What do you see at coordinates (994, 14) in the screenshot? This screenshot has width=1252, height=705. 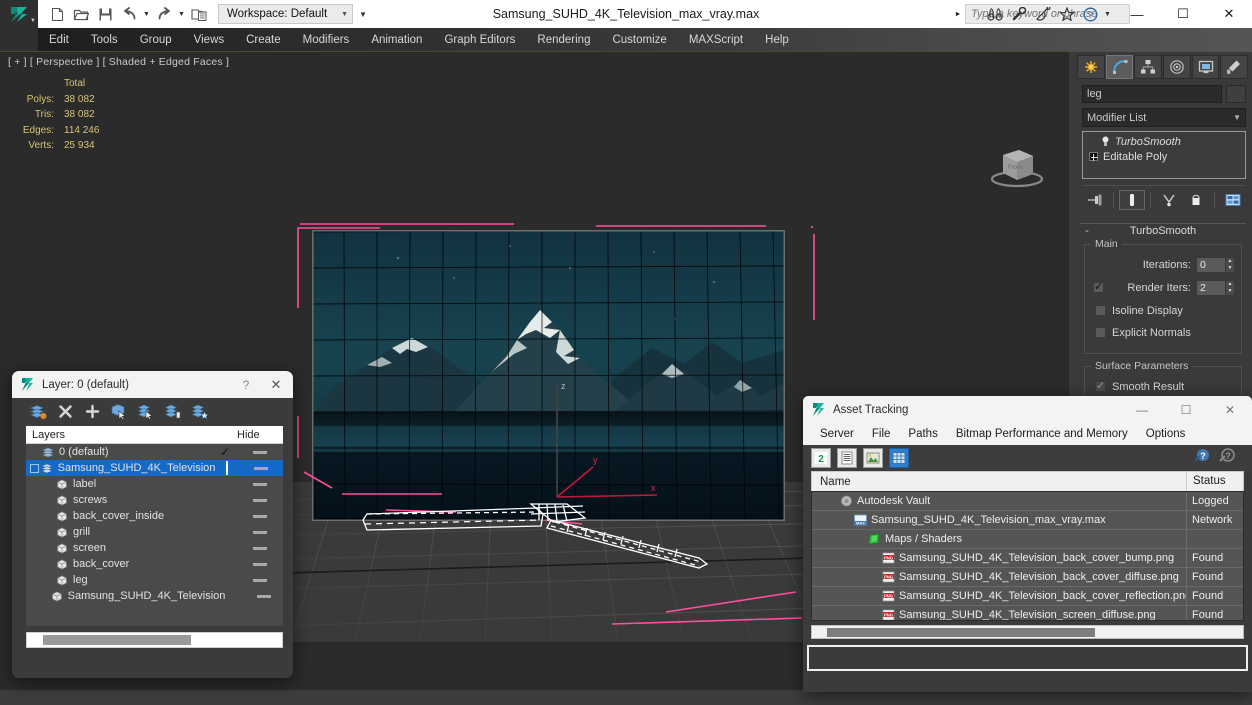 I see `binoculars-icon` at bounding box center [994, 14].